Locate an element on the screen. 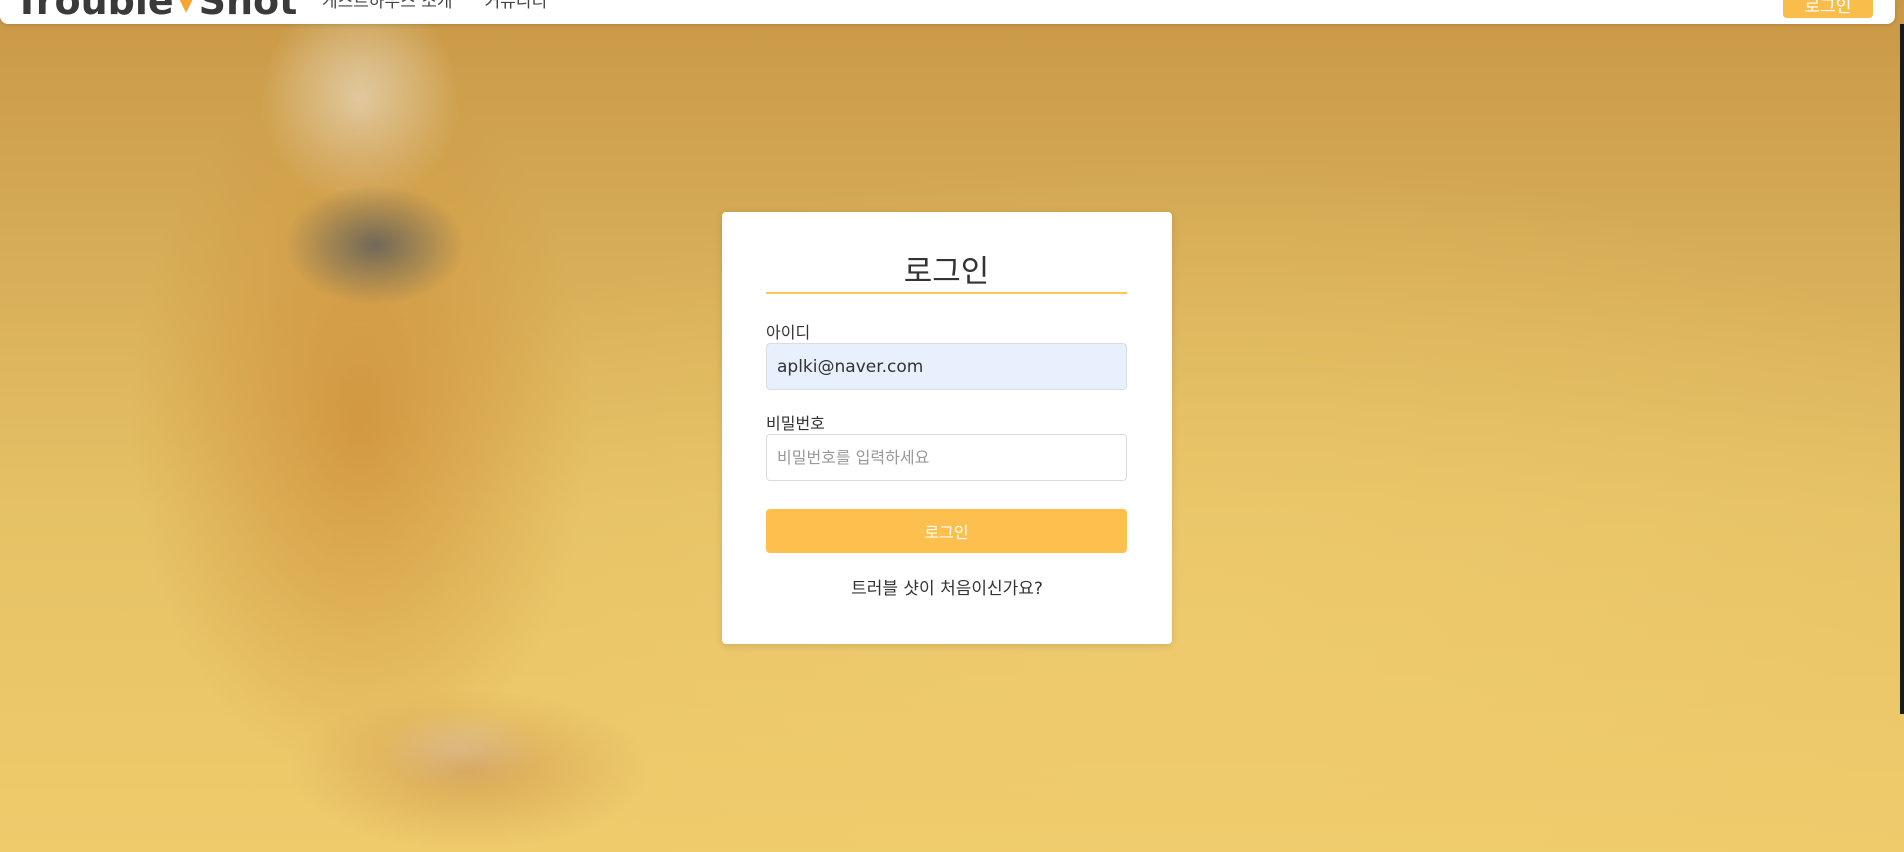 The width and height of the screenshot is (1904, 852). top-navbar: Trouble ▼ Shot 게스트하우스 소개 커뮤니티 로그인 is located at coordinates (947, 12).